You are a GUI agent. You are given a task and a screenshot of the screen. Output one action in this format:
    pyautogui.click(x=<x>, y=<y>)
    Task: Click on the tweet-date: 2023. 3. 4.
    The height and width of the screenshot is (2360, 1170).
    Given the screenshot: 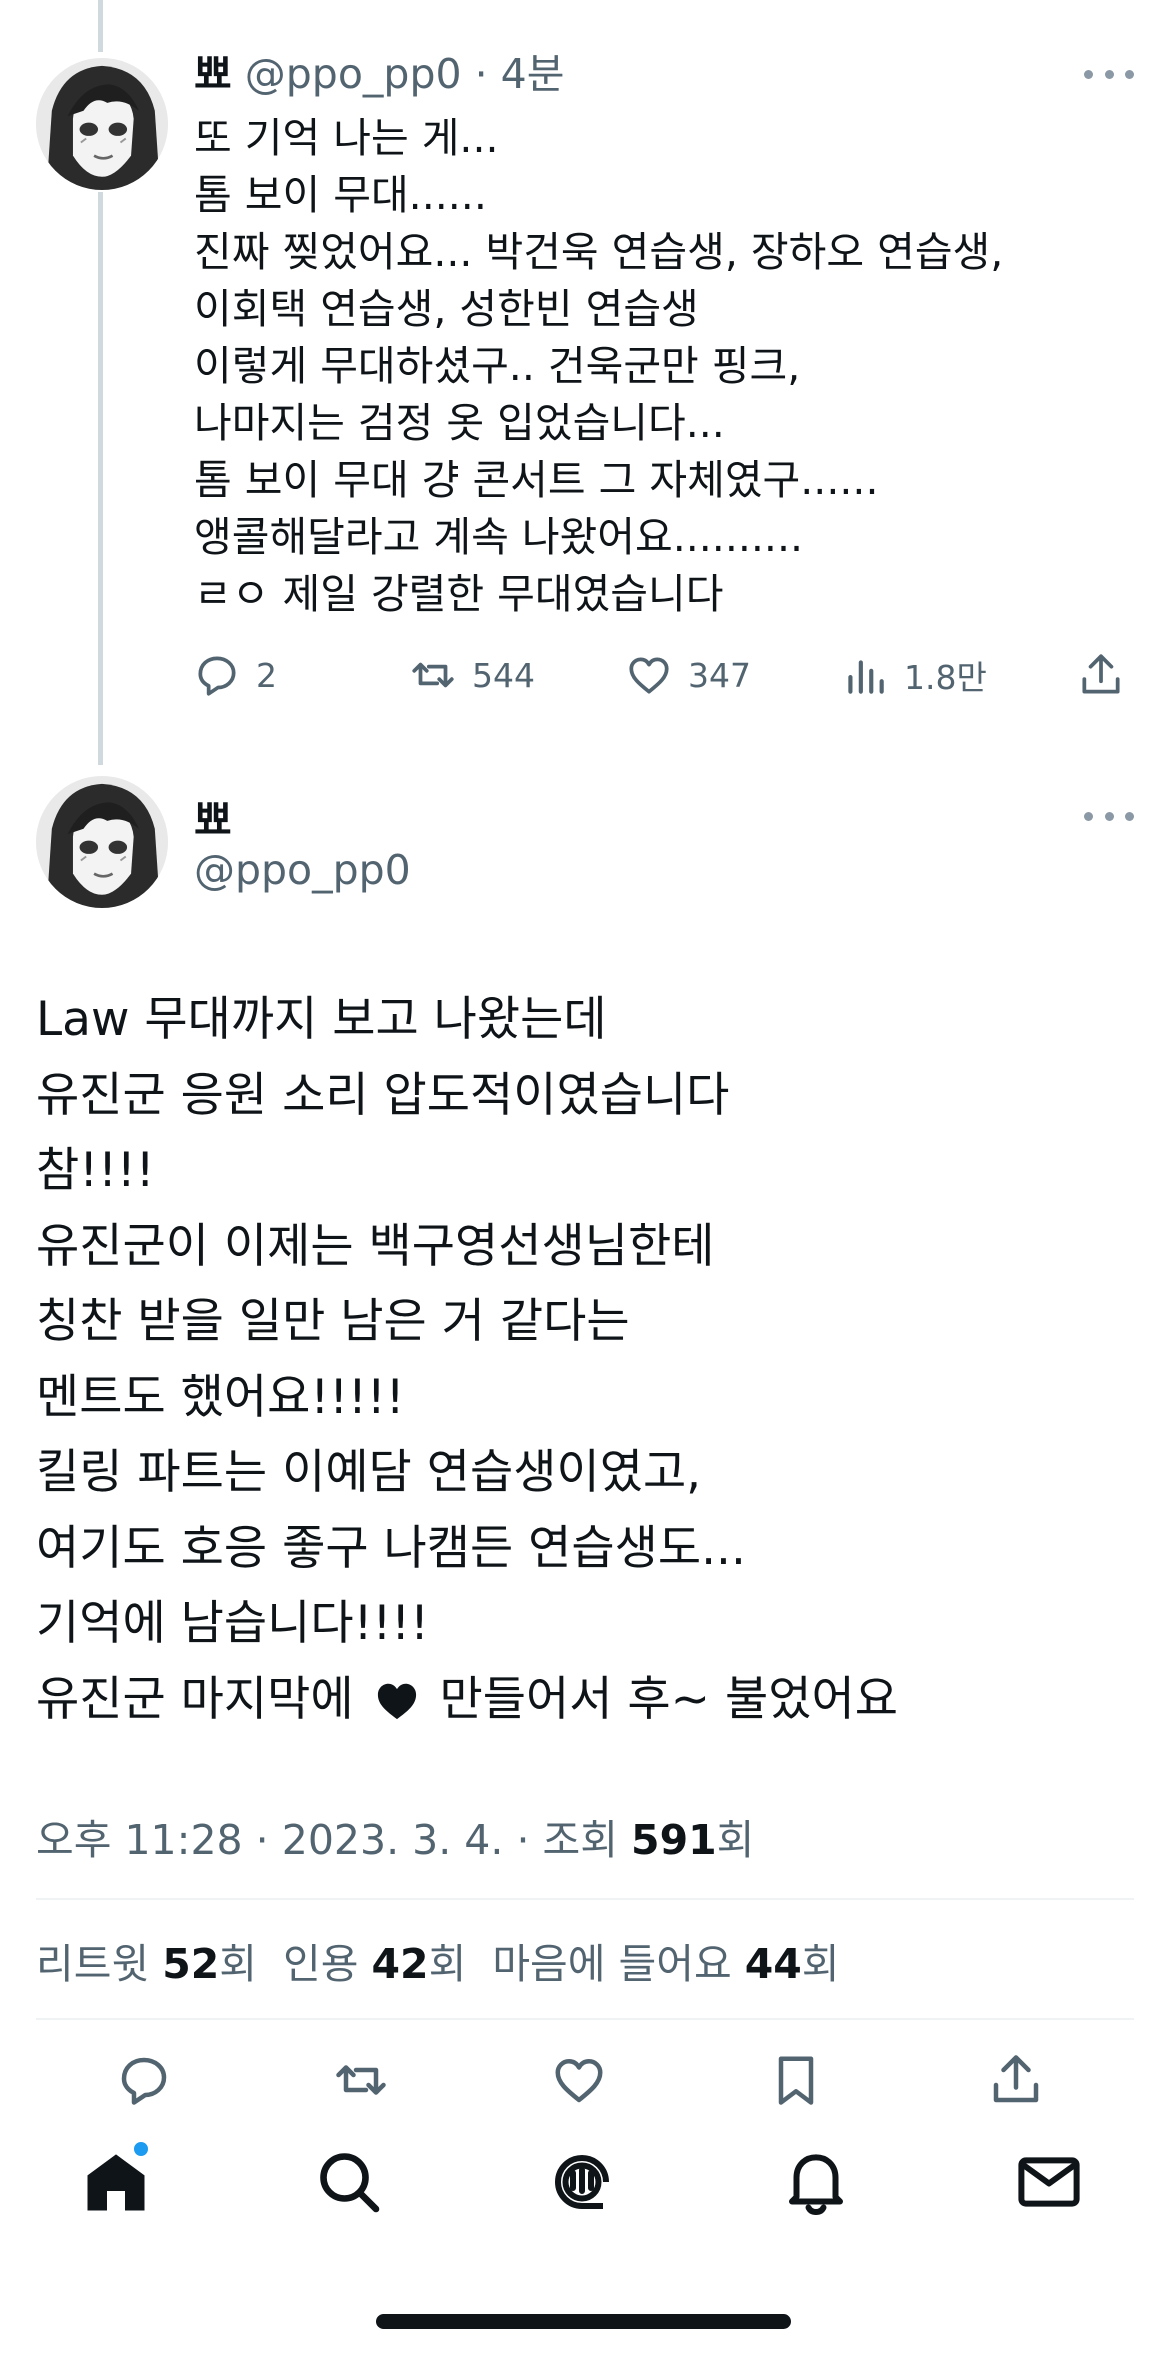 What is the action you would take?
    pyautogui.click(x=393, y=1840)
    